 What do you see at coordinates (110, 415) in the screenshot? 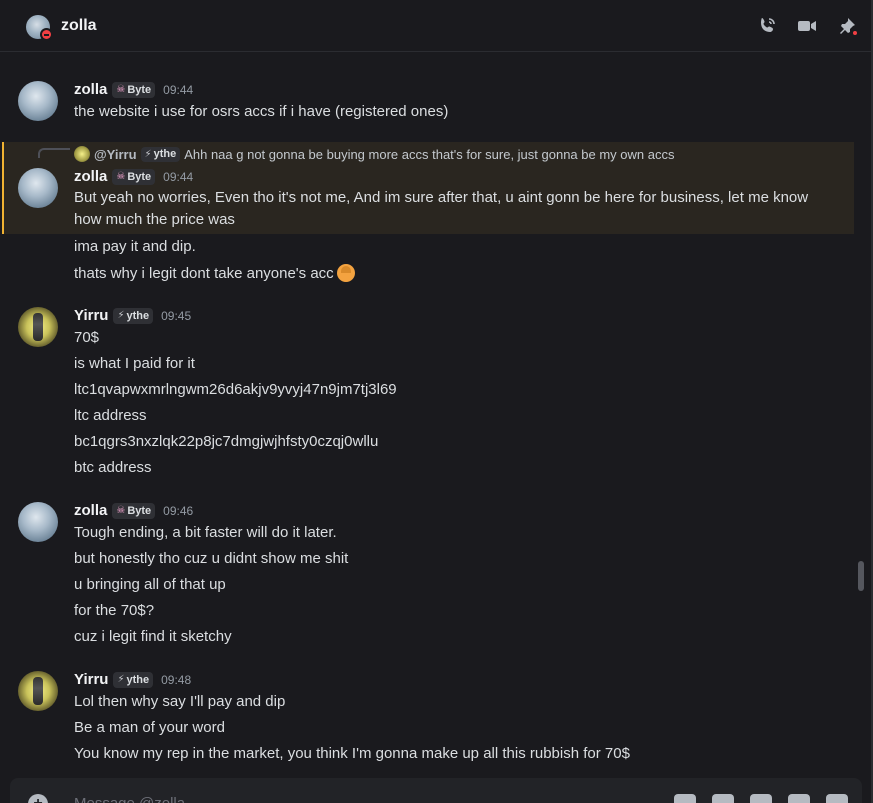
I see `message-text: ltc address` at bounding box center [110, 415].